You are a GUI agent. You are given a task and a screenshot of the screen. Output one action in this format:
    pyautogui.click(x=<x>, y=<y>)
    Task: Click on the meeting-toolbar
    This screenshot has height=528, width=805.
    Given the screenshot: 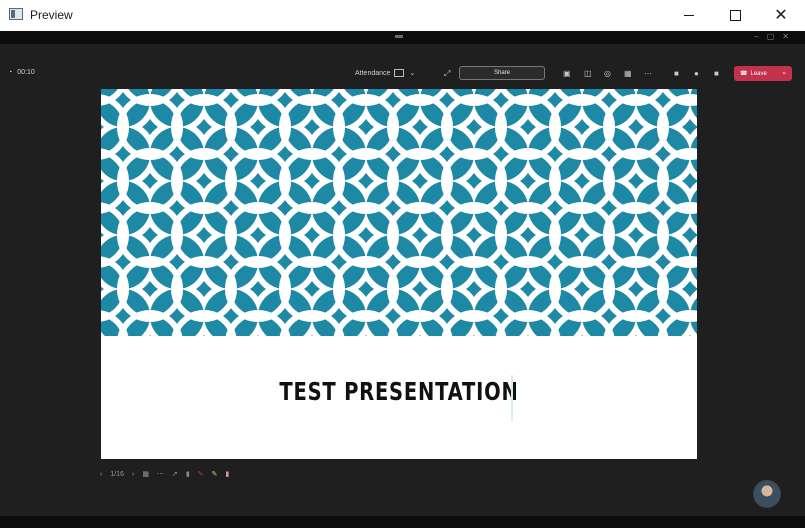 What is the action you would take?
    pyautogui.click(x=402, y=66)
    